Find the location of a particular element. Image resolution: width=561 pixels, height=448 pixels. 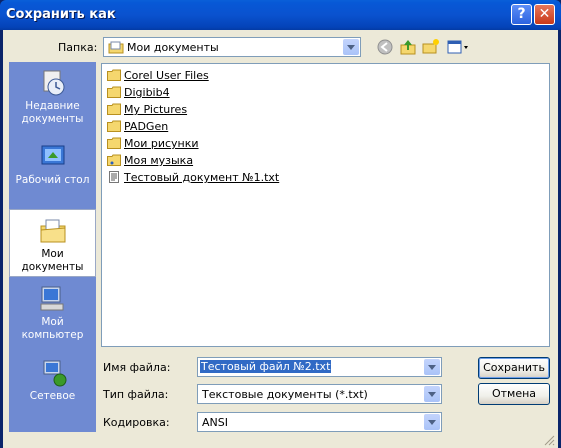

close-icon: ✕ is located at coordinates (544, 14).